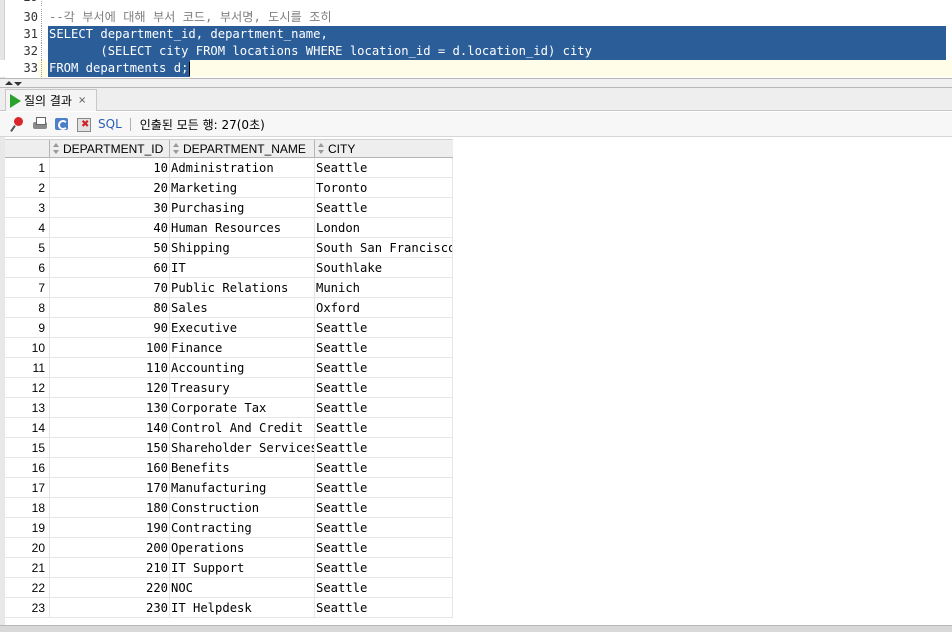  What do you see at coordinates (110, 408) in the screenshot?
I see `cell-department-id: 130` at bounding box center [110, 408].